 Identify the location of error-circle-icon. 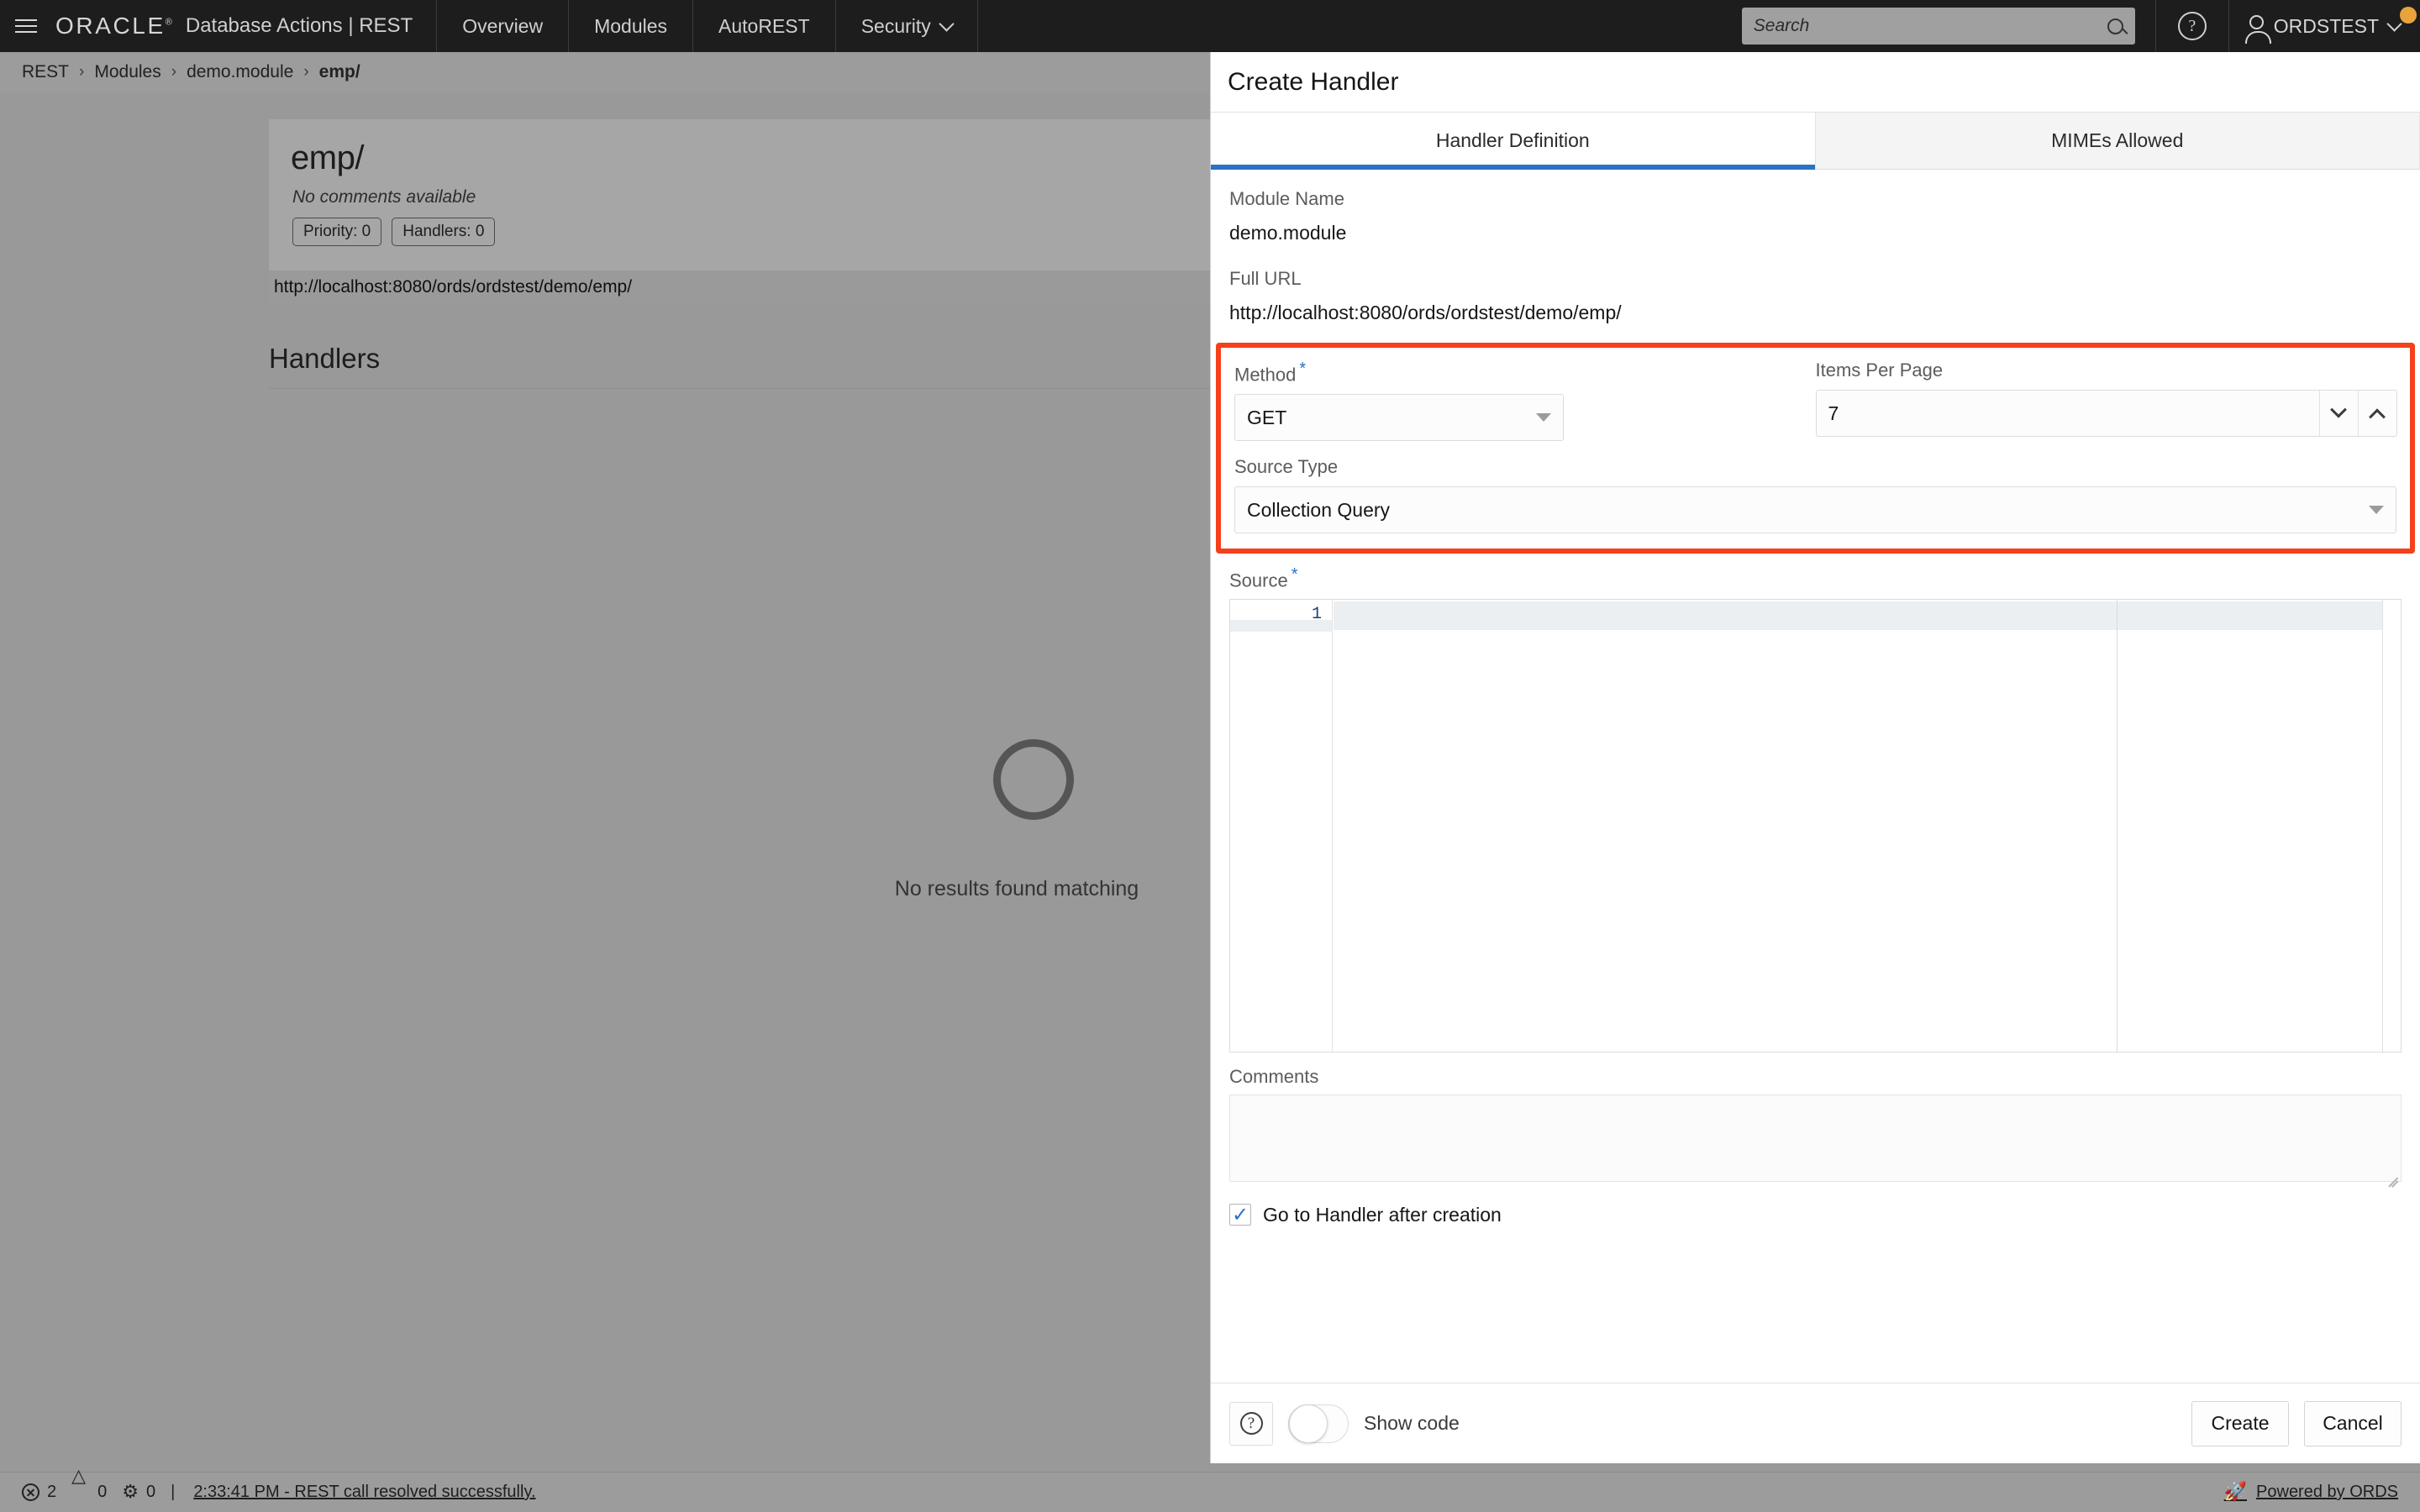
(30, 1492).